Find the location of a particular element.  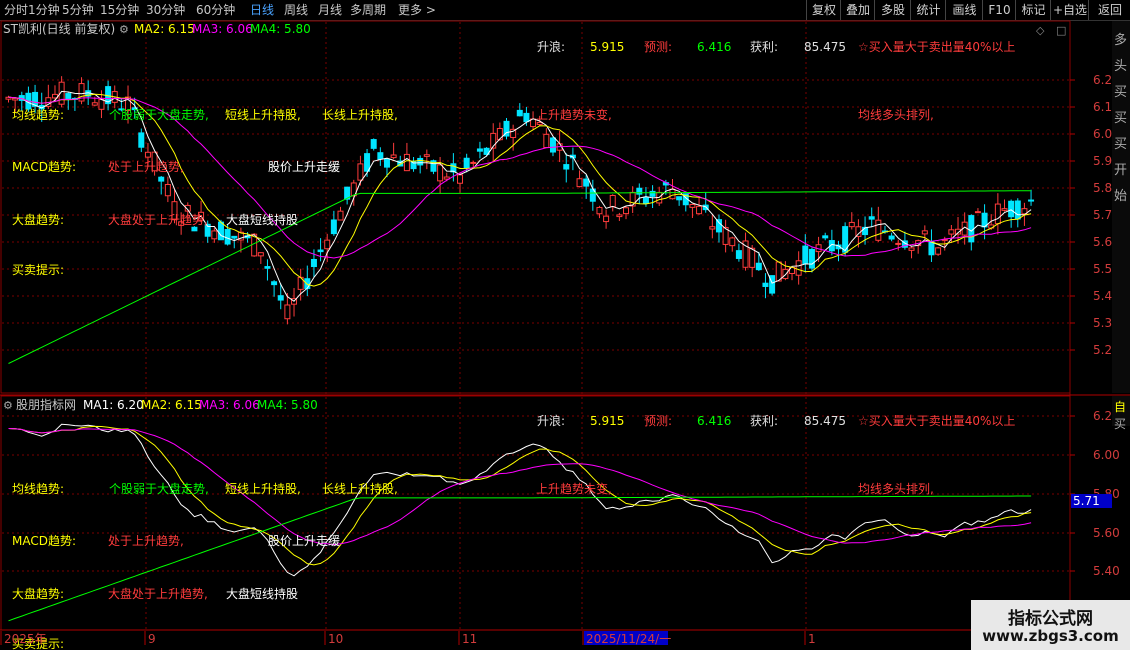

svg-text: 头 is located at coordinates (1120, 66).